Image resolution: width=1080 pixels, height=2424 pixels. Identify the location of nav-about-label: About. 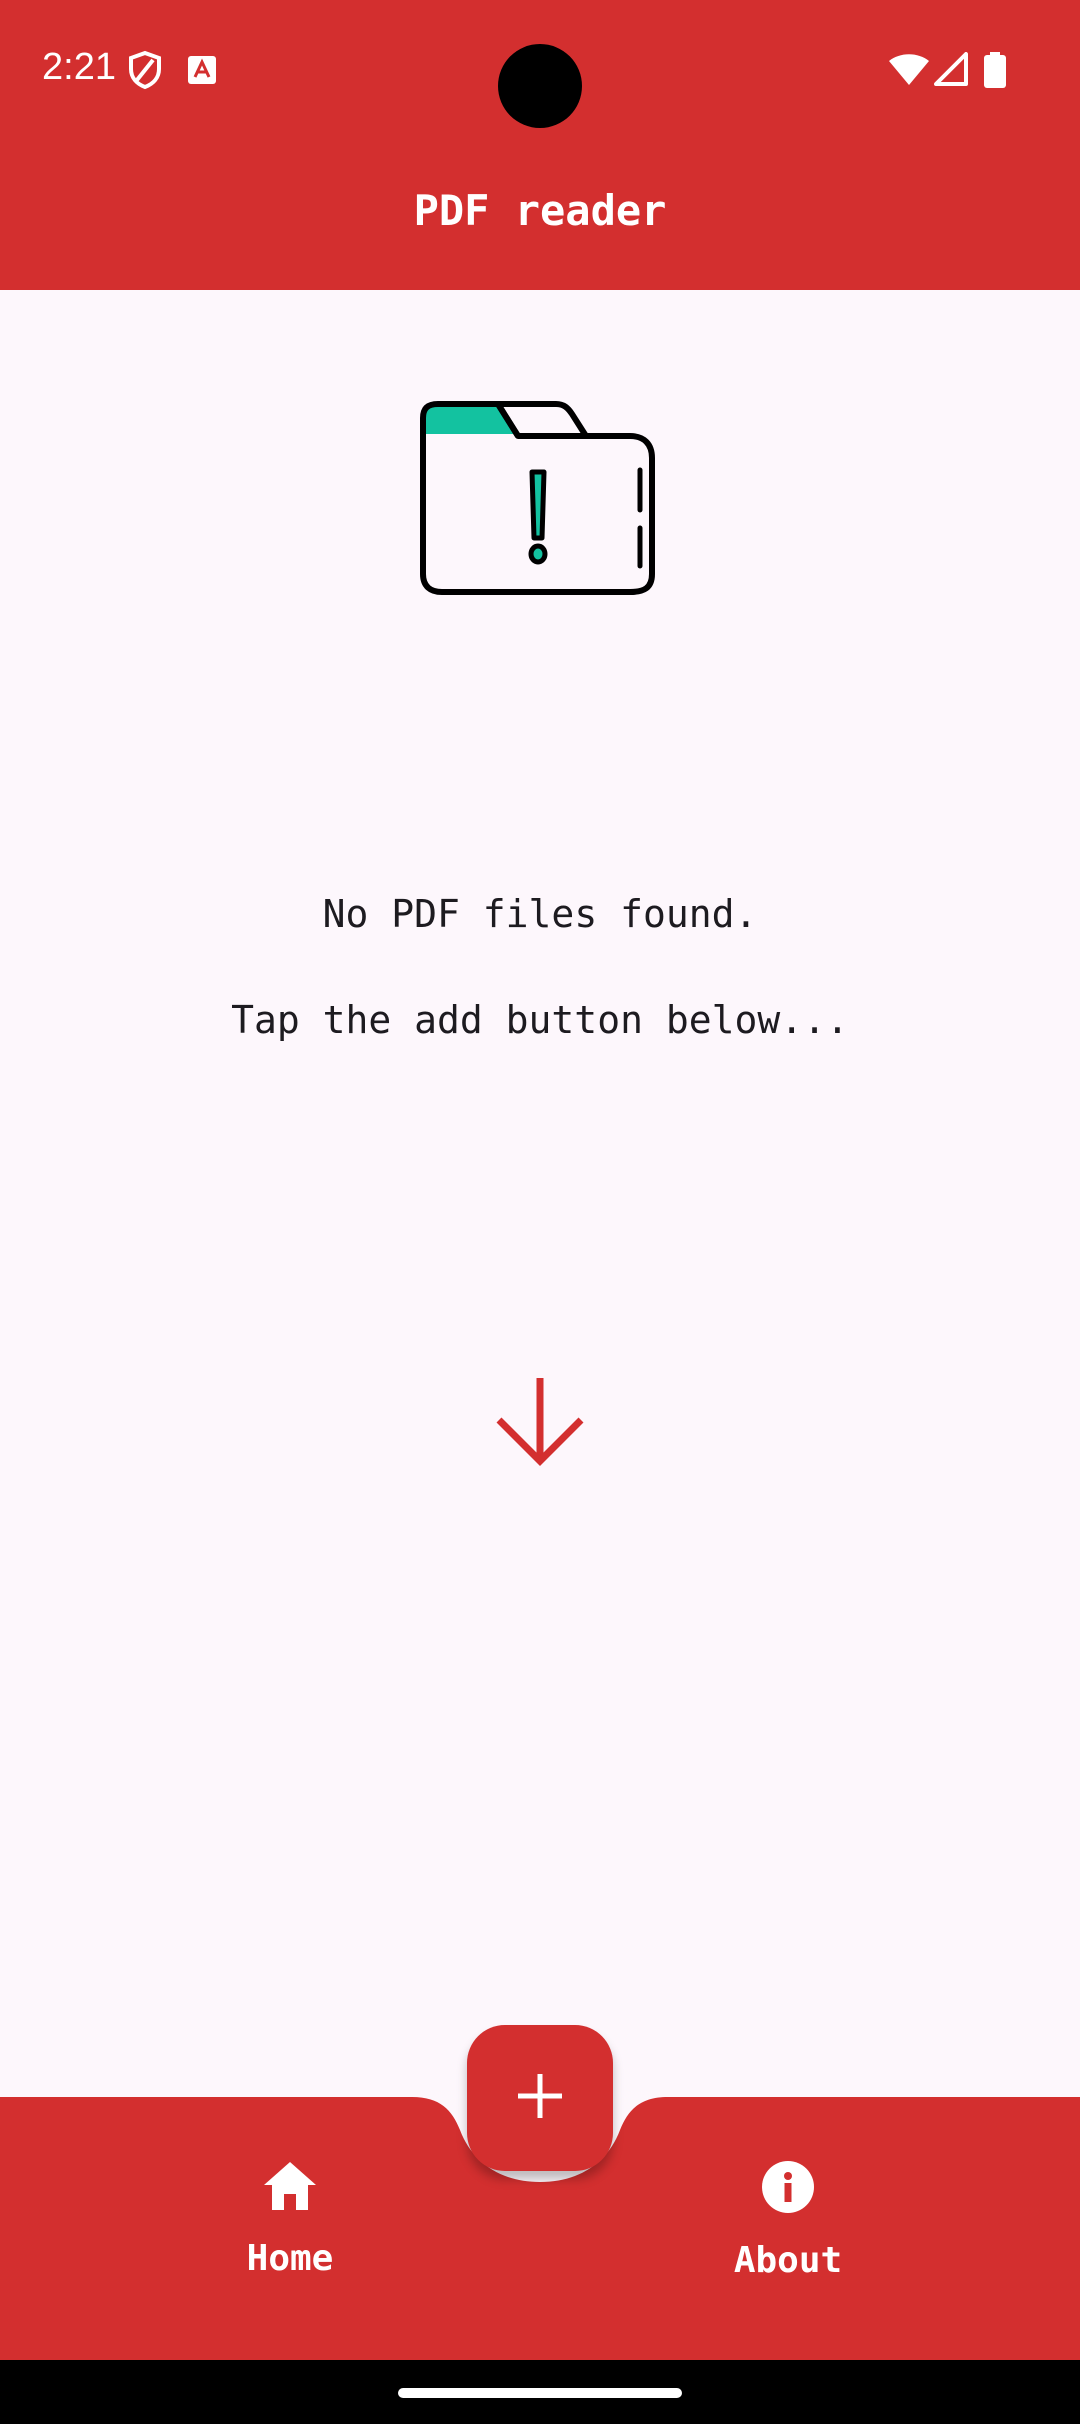
(788, 2260).